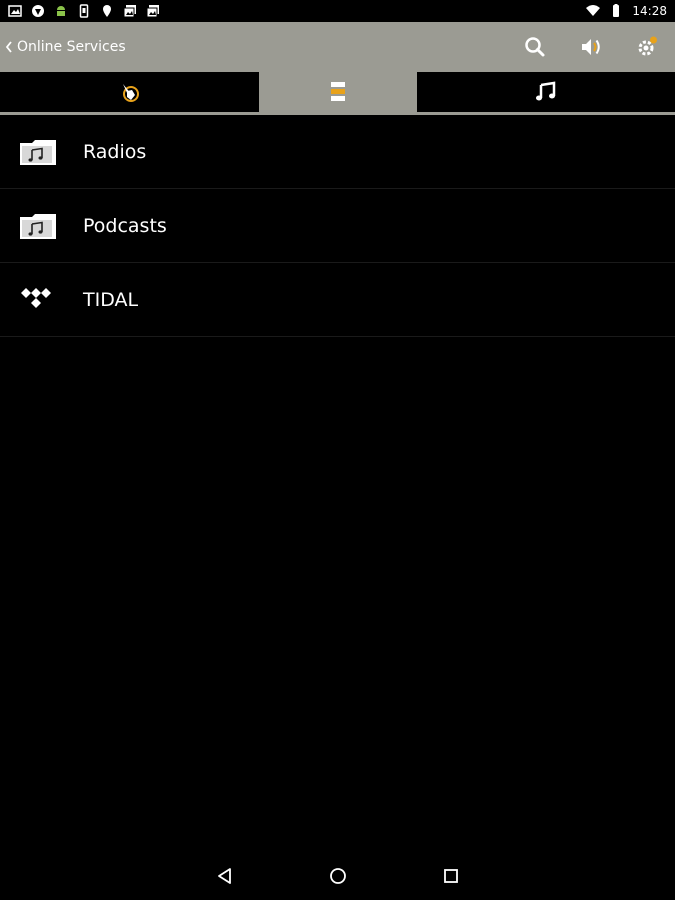 Image resolution: width=675 pixels, height=900 pixels. Describe the element at coordinates (61, 11) in the screenshot. I see `android-icon` at that location.